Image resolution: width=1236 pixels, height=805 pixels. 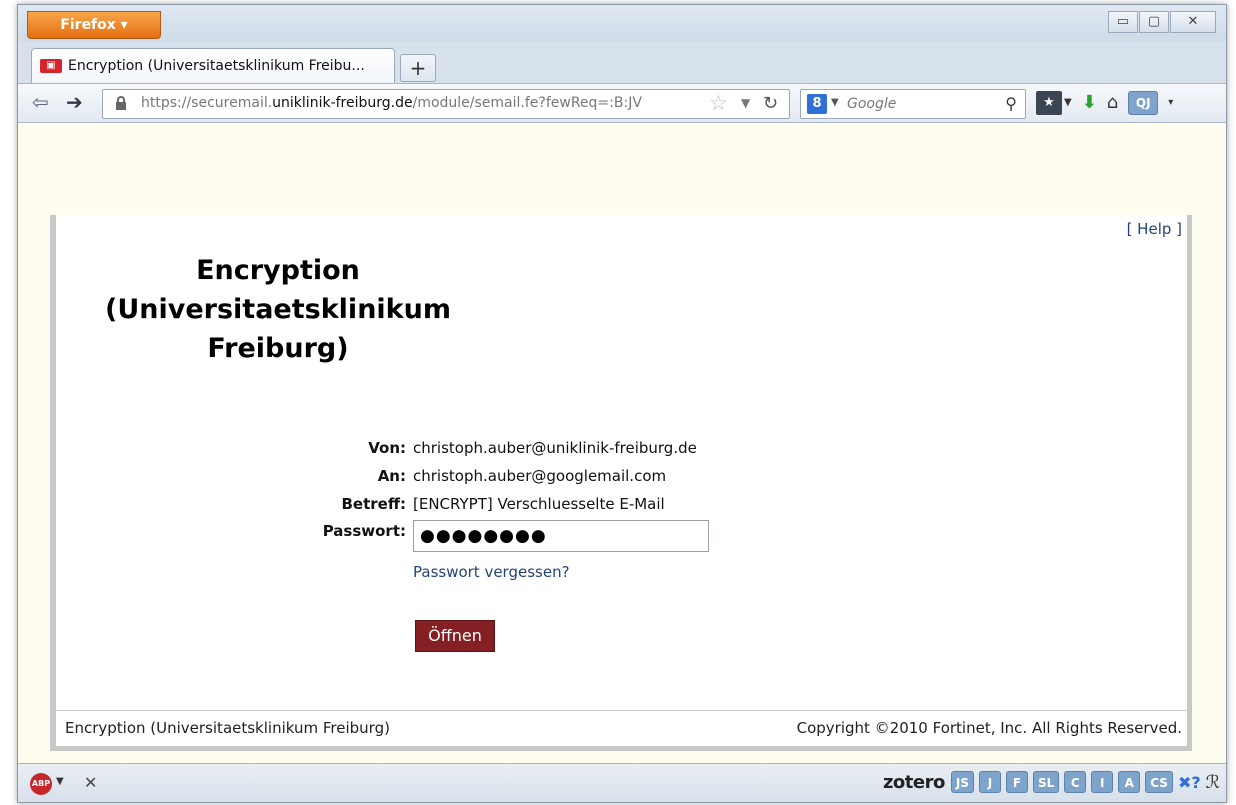 What do you see at coordinates (74, 102) in the screenshot?
I see `forward-arrow-icon: ➔` at bounding box center [74, 102].